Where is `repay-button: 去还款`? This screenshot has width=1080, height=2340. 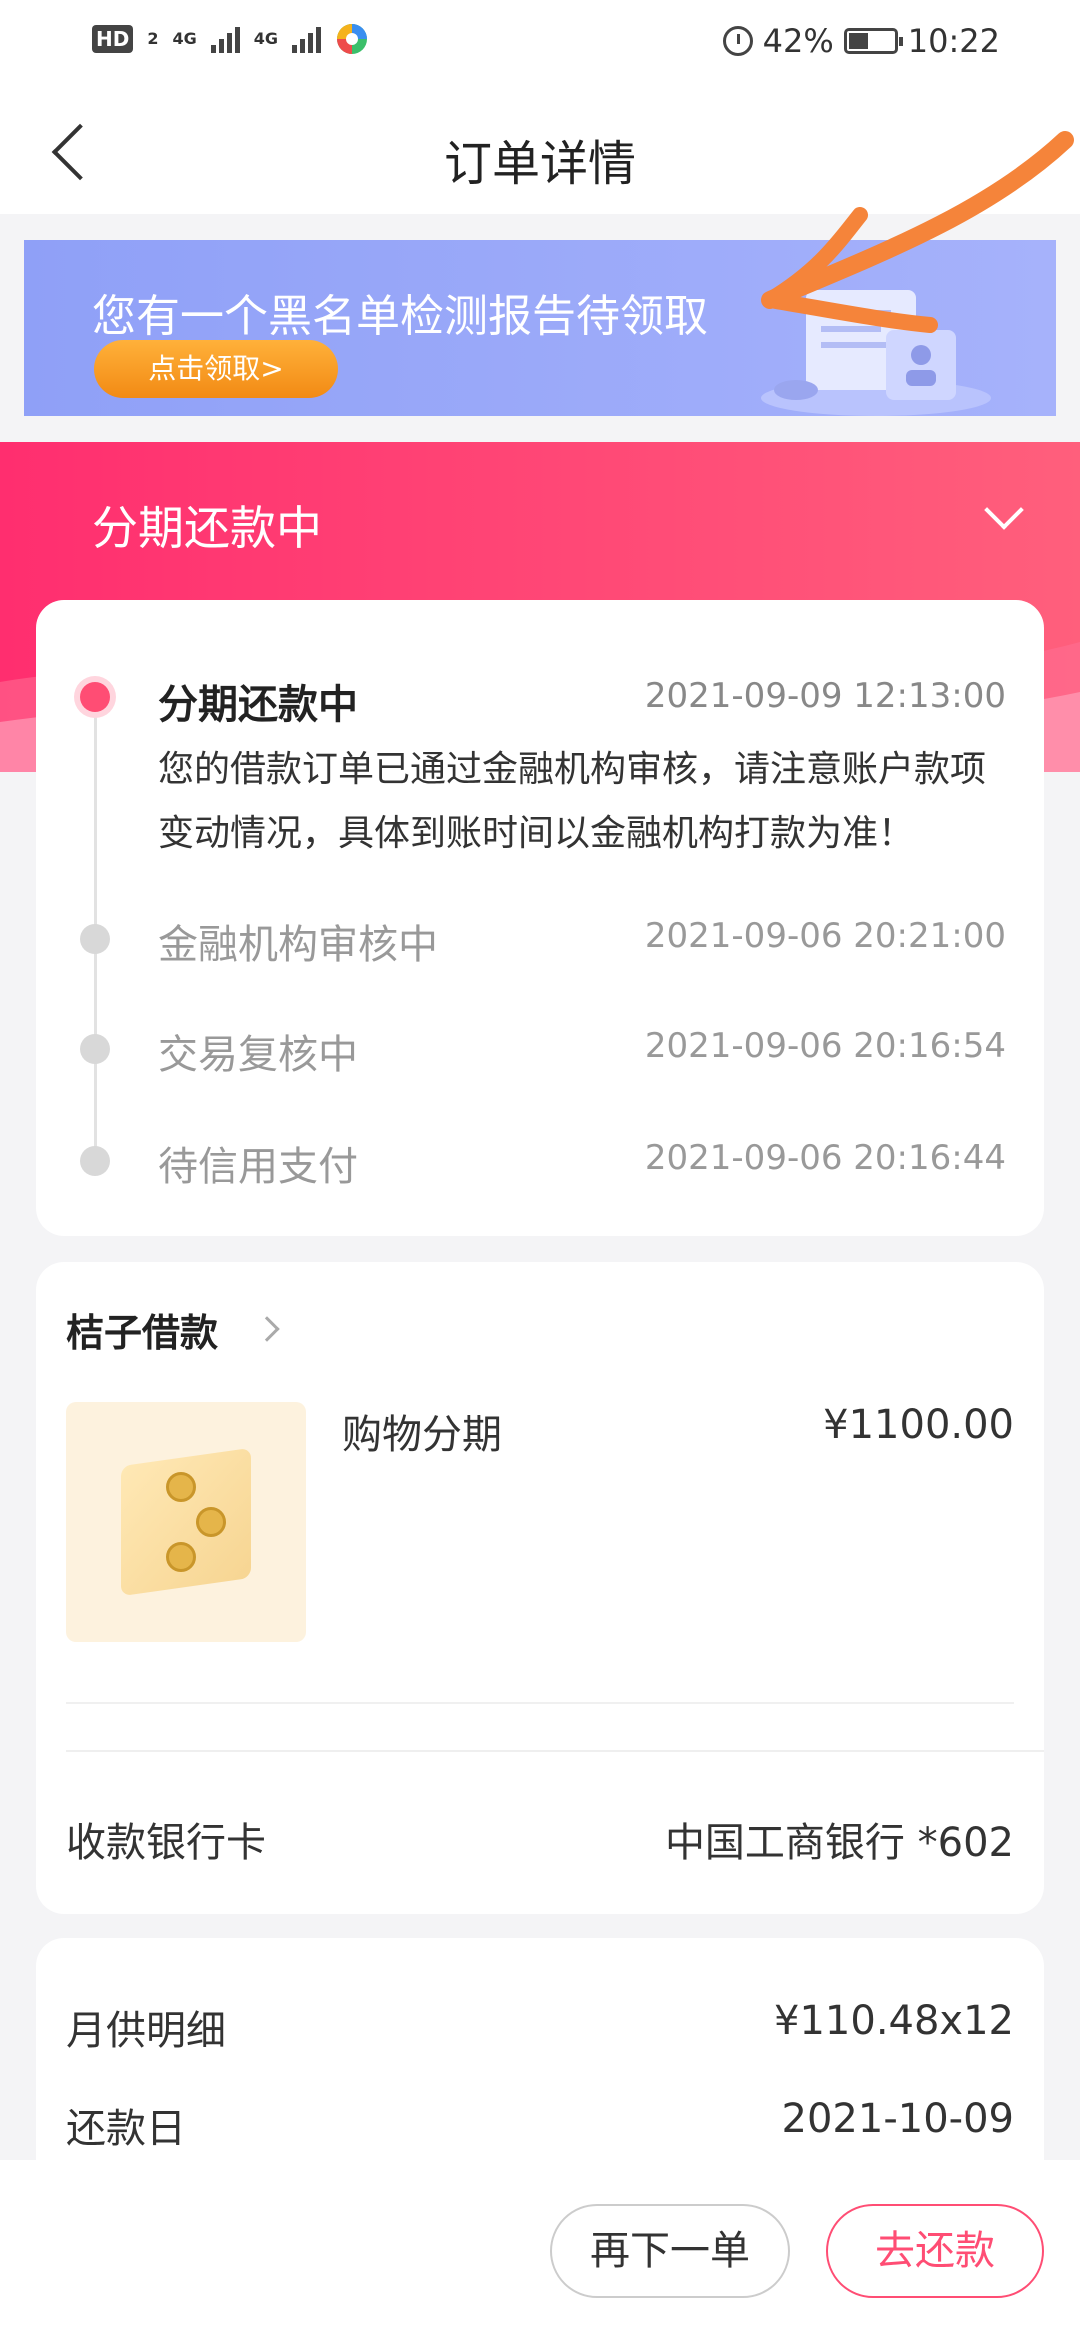 repay-button: 去还款 is located at coordinates (935, 2251).